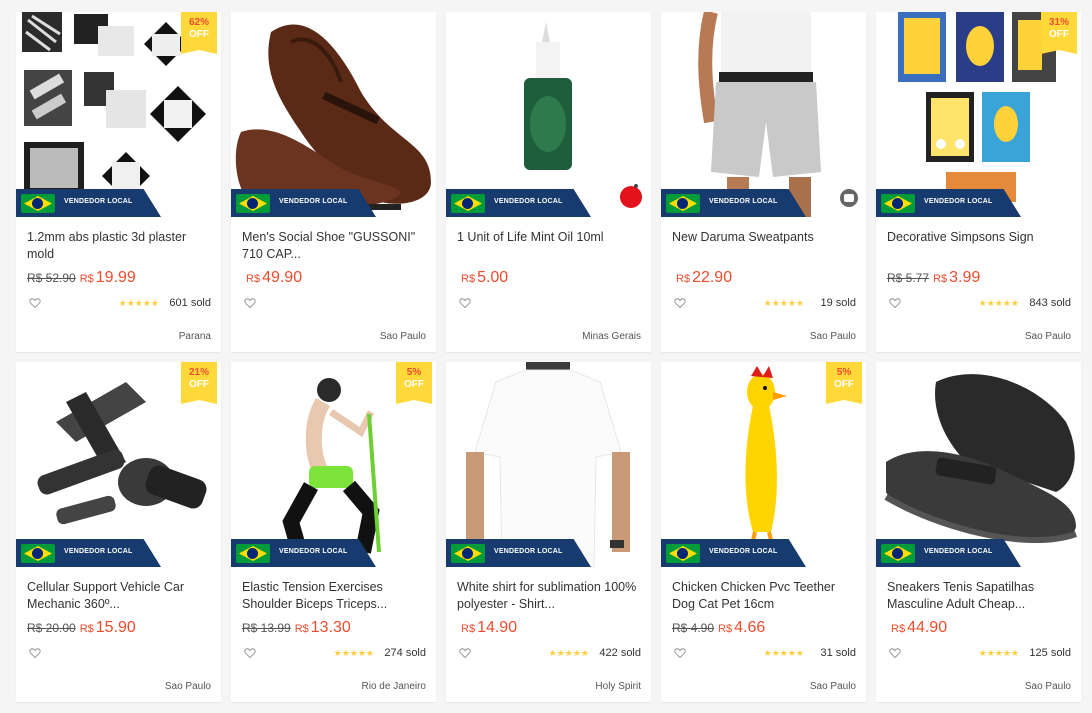 This screenshot has height=713, width=1092. What do you see at coordinates (333, 117) in the screenshot?
I see `brown-shoes-image` at bounding box center [333, 117].